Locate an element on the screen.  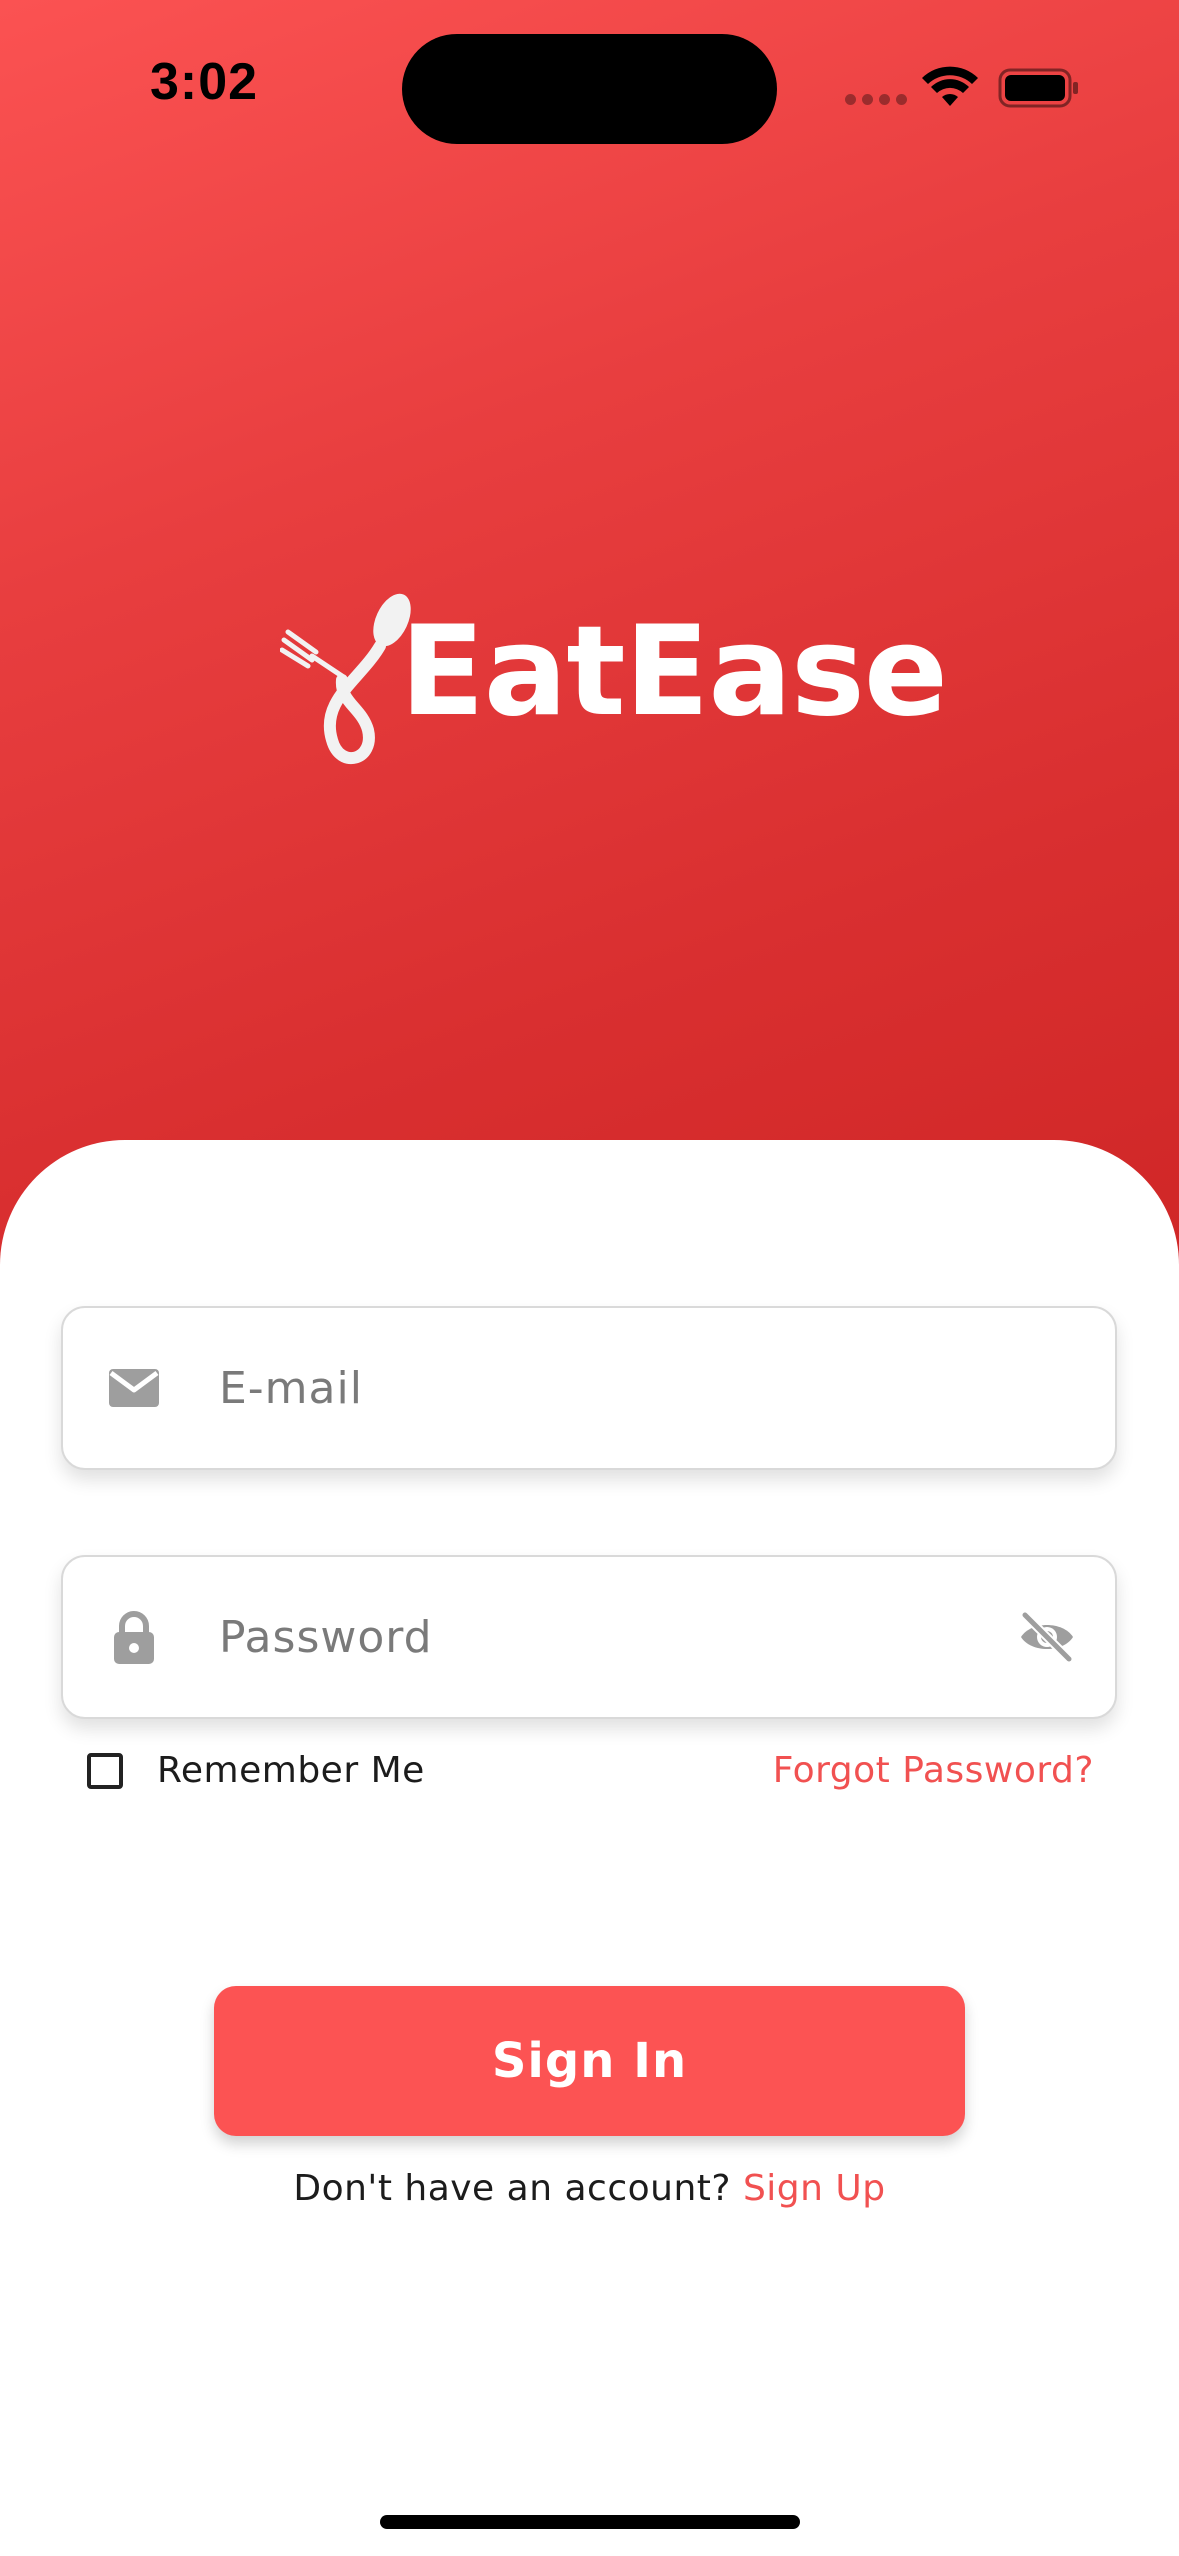
battery-icon is located at coordinates (1038, 88).